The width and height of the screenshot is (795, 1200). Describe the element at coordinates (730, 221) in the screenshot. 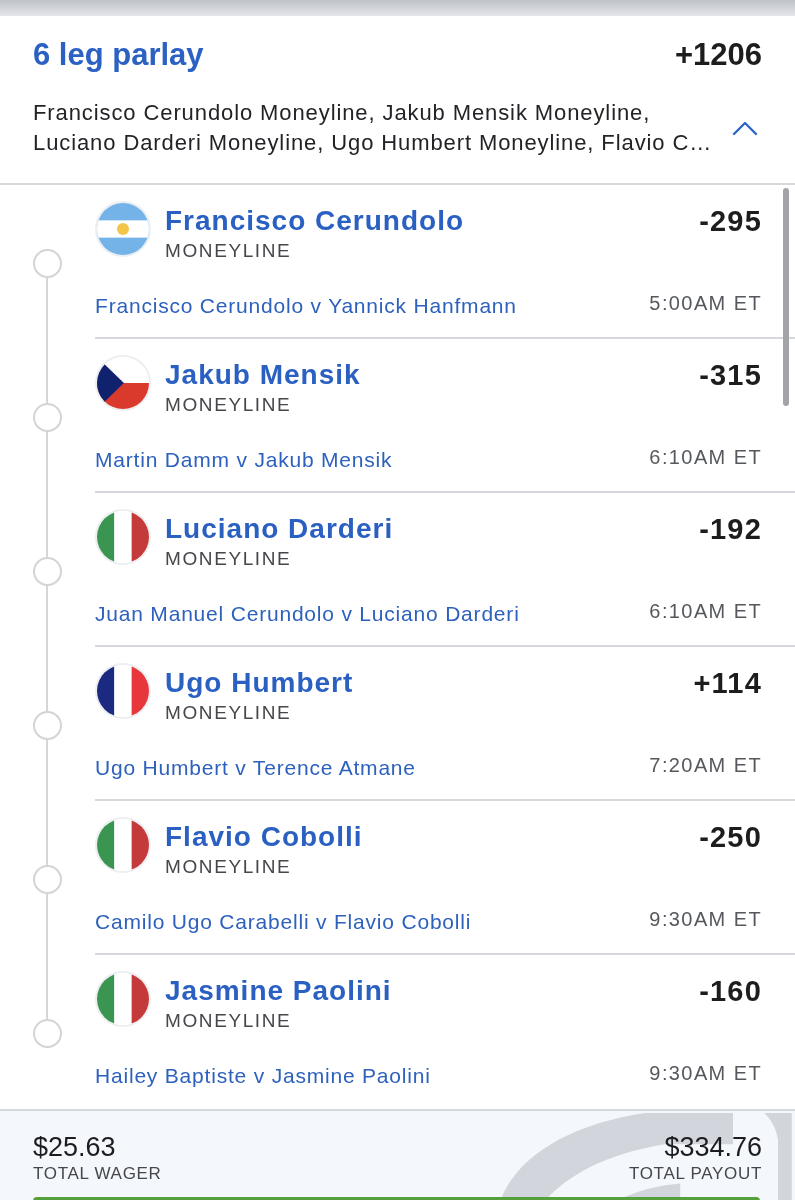

I see `odds-value: -295` at that location.